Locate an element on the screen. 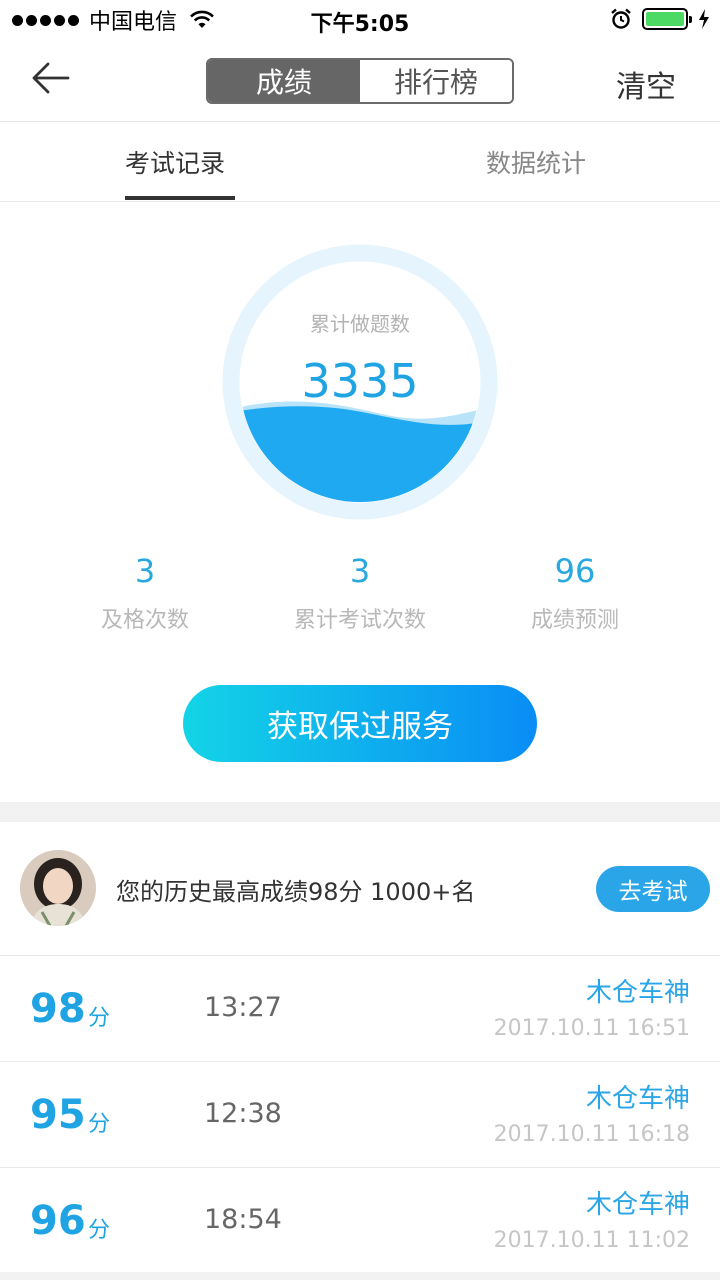 Image resolution: width=720 pixels, height=1280 pixels. alarm-icon is located at coordinates (621, 18).